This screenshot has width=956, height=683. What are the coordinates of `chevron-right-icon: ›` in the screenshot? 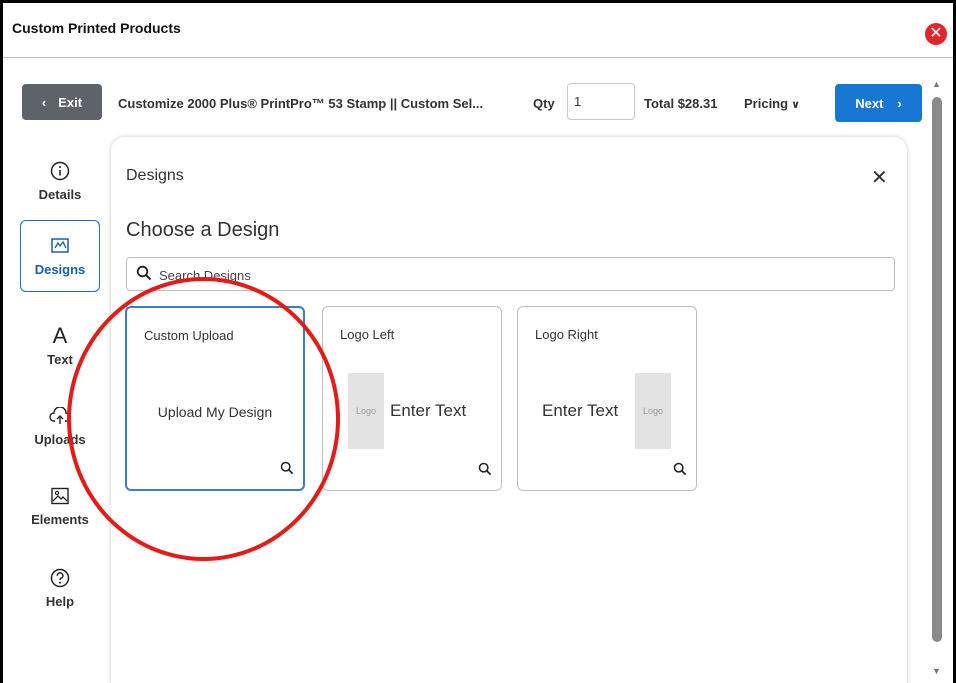 It's located at (899, 103).